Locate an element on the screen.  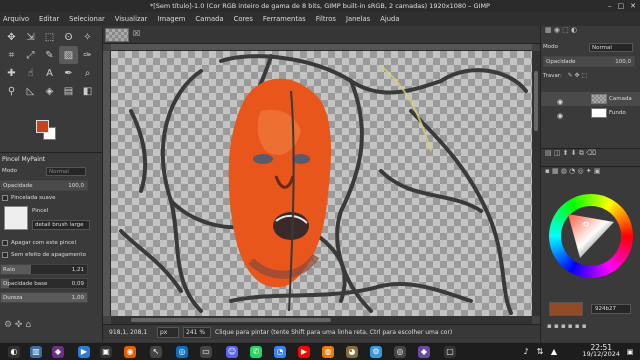
layer-opacity-slider: Opacidade 100,0 is located at coordinates (589, 61).